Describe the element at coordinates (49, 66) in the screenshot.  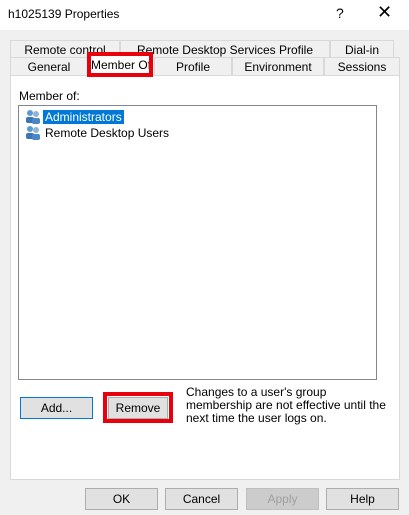
I see `tab-general: General` at that location.